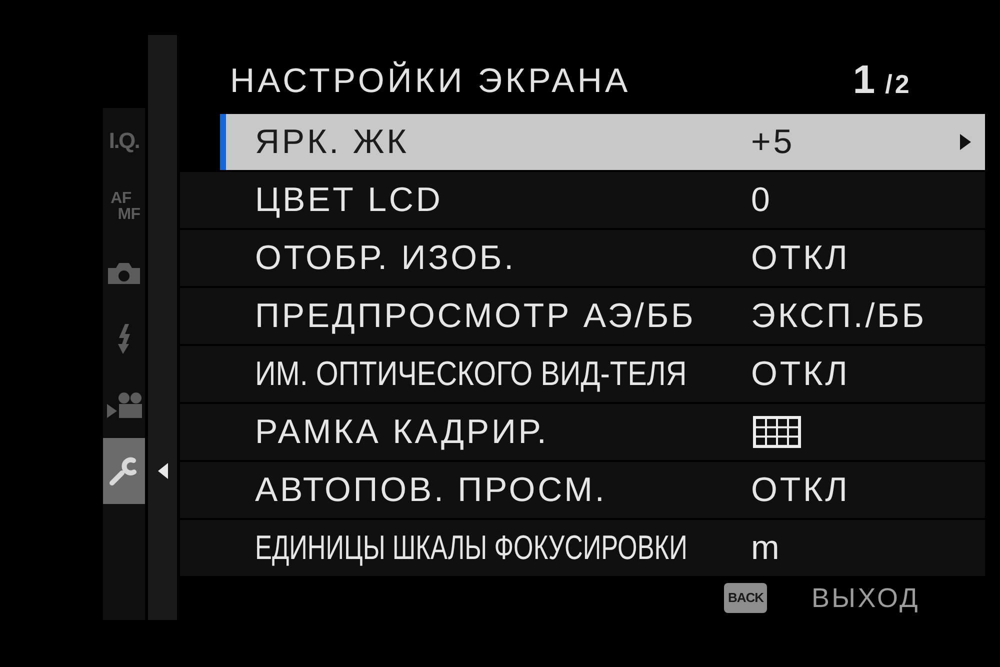 This screenshot has height=667, width=1000. I want to click on setting-value: m, so click(766, 548).